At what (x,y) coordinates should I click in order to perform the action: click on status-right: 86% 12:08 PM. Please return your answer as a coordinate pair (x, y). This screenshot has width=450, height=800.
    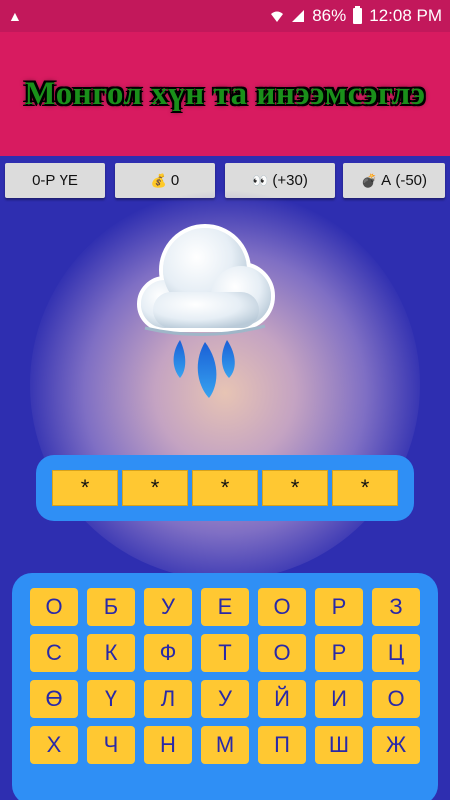
    Looking at the image, I should click on (356, 16).